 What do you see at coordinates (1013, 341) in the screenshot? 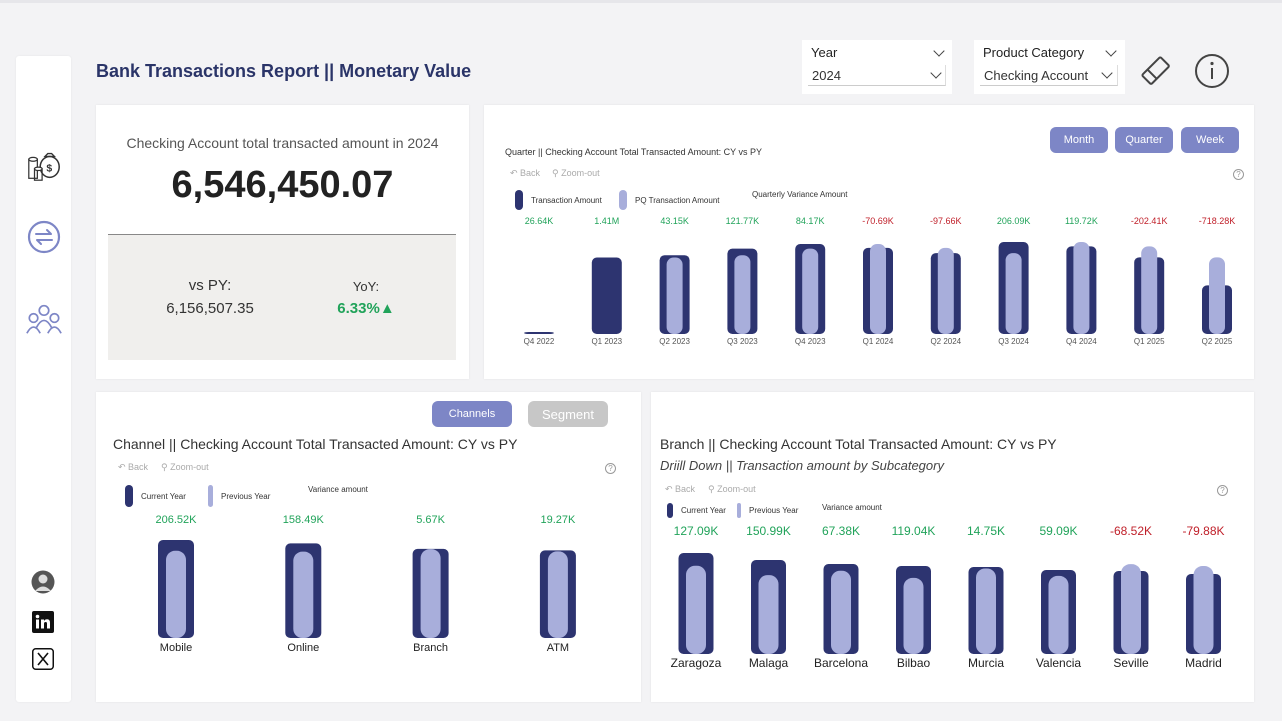
I see `category-label: Q3 2024` at bounding box center [1013, 341].